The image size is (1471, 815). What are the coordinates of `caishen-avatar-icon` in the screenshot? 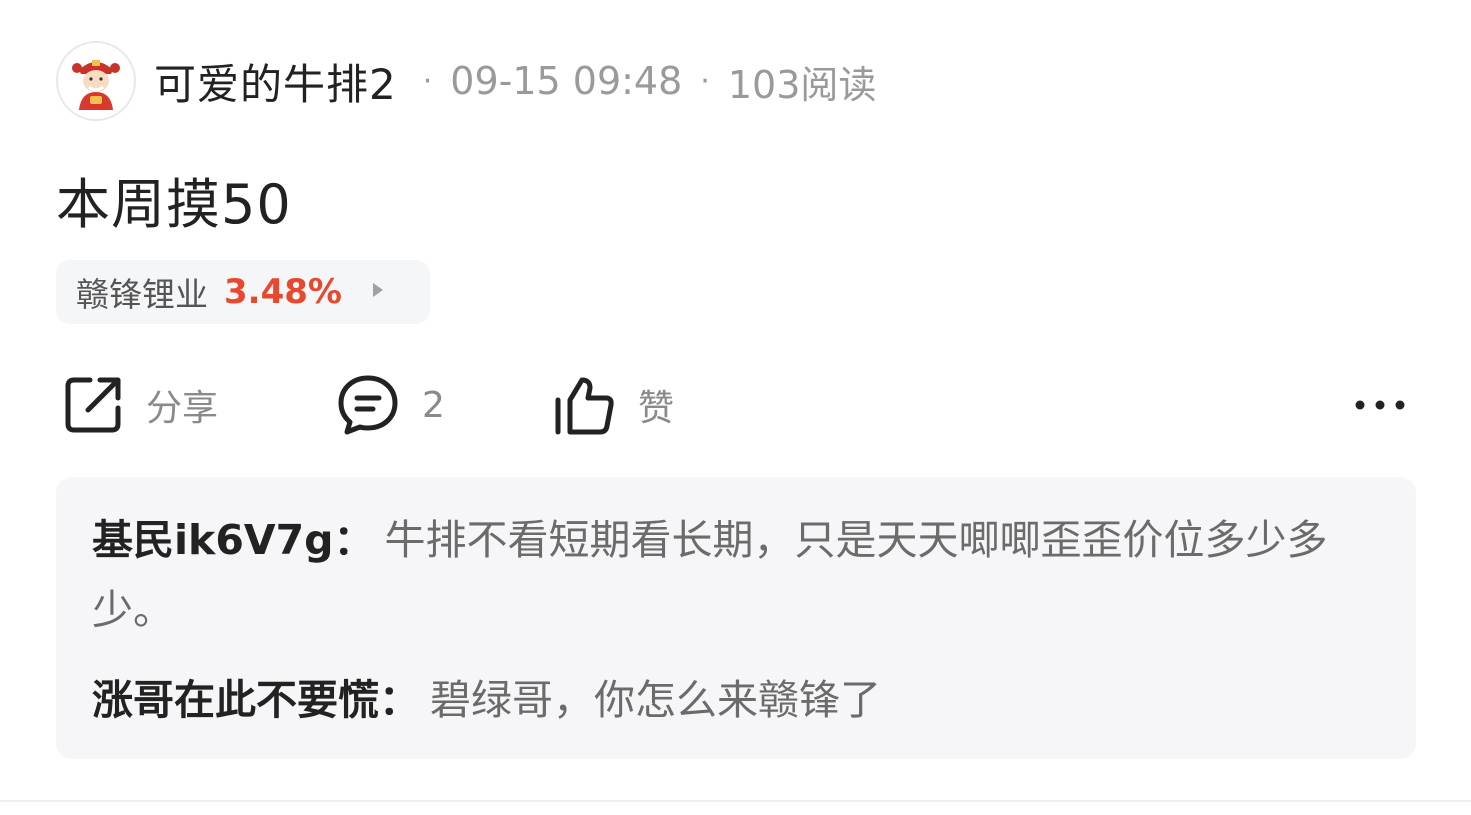 It's located at (96, 85).